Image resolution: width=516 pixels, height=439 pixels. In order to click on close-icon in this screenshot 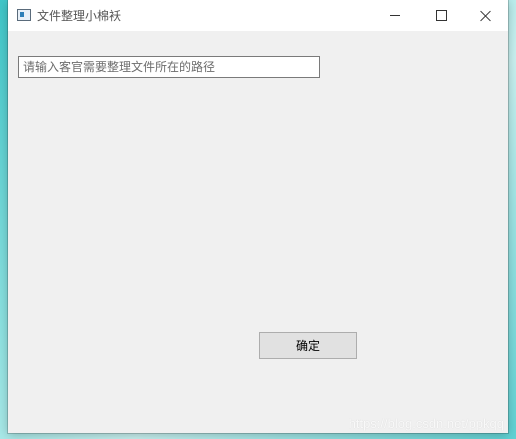, I will do `click(485, 15)`.